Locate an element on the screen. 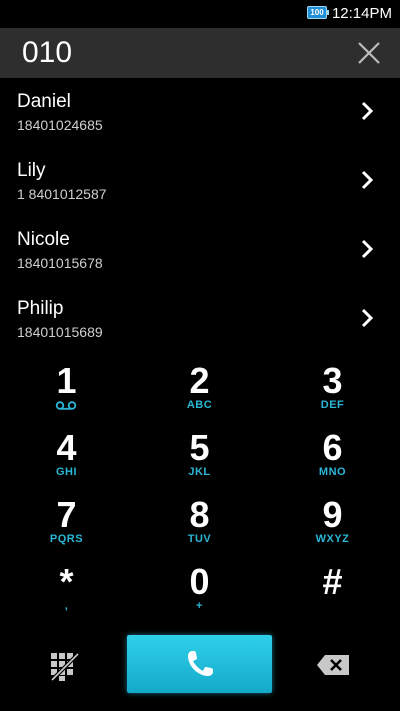 The width and height of the screenshot is (400, 711). key-2: 2 ABC is located at coordinates (199, 391).